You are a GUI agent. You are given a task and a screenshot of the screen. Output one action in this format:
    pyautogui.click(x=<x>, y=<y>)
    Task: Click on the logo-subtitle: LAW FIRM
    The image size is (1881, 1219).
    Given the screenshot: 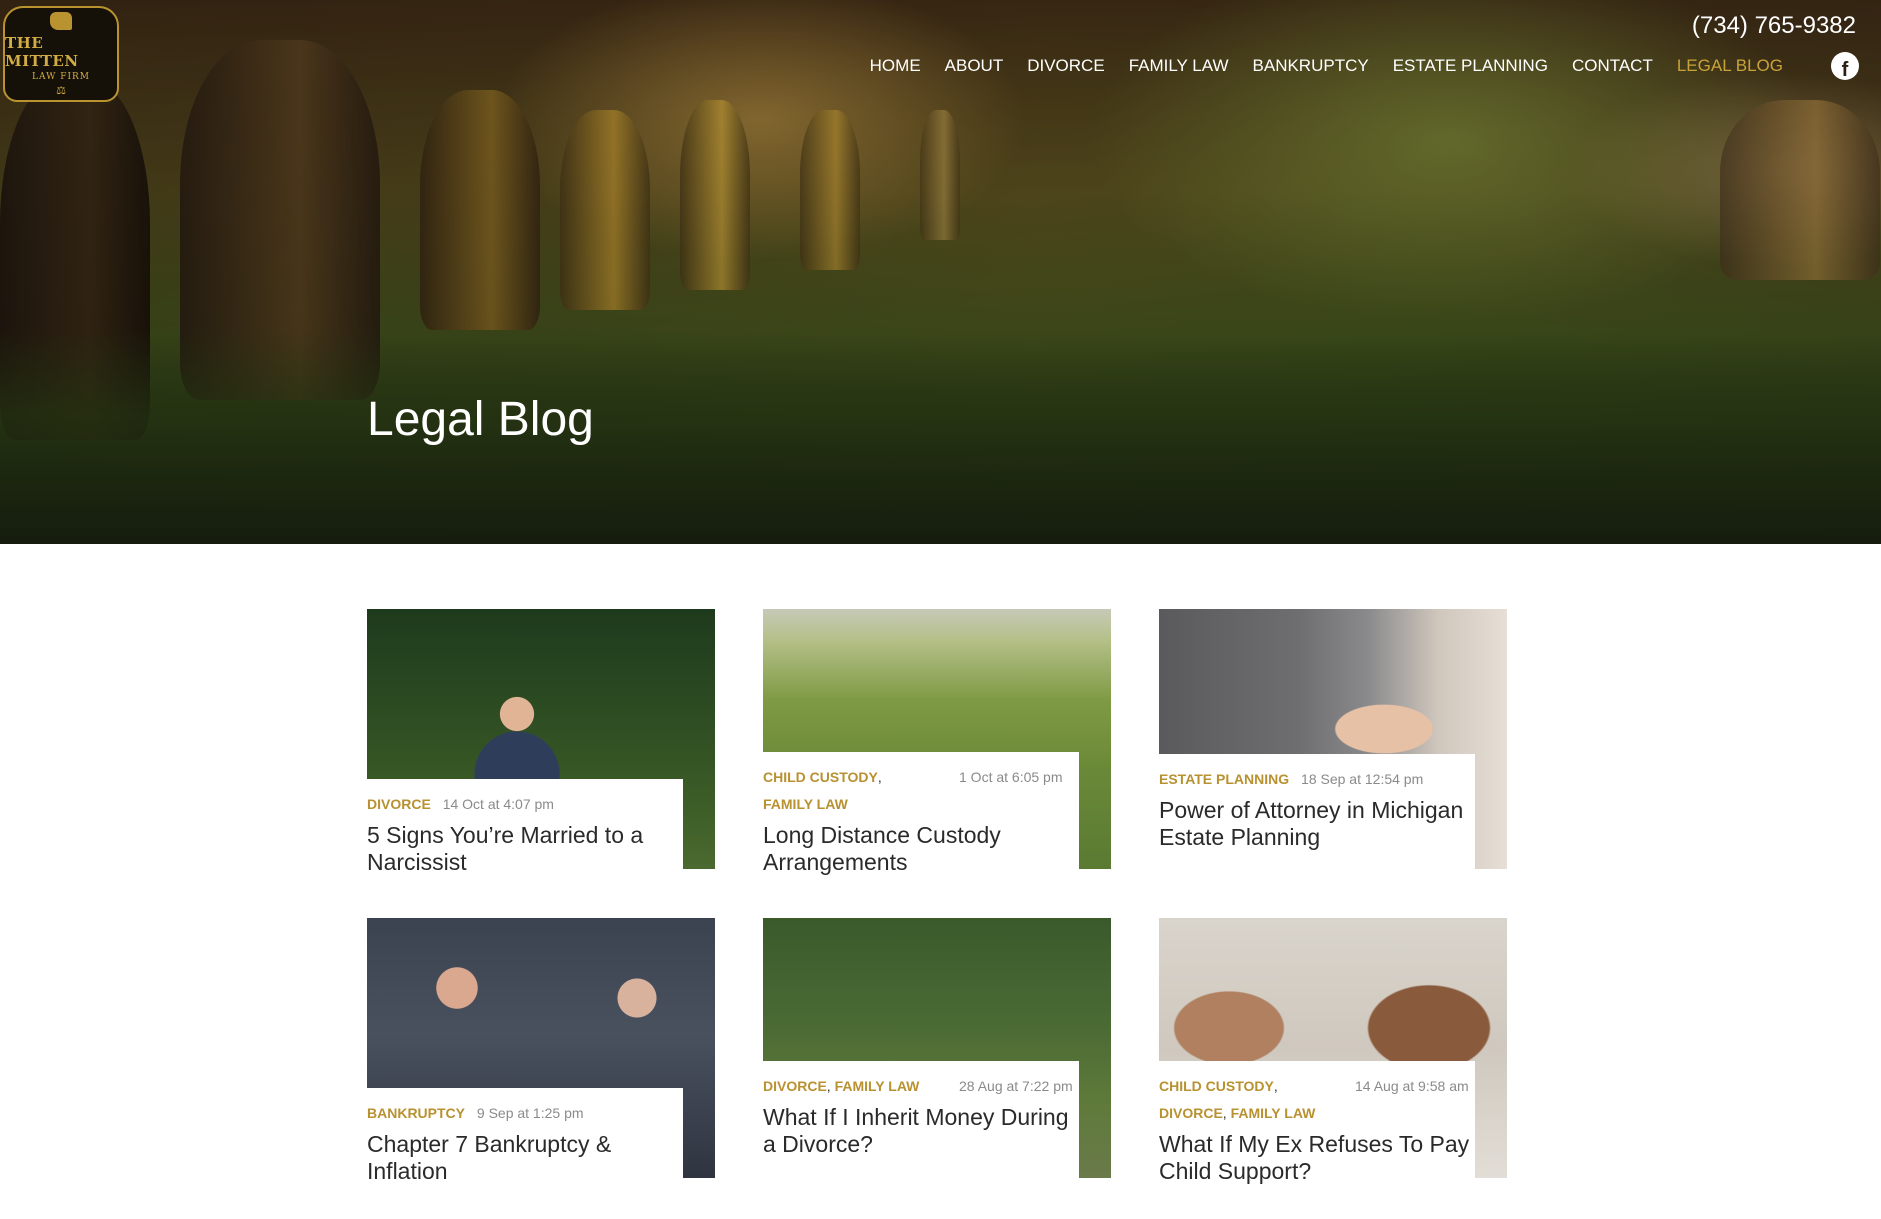 What is the action you would take?
    pyautogui.click(x=60, y=76)
    